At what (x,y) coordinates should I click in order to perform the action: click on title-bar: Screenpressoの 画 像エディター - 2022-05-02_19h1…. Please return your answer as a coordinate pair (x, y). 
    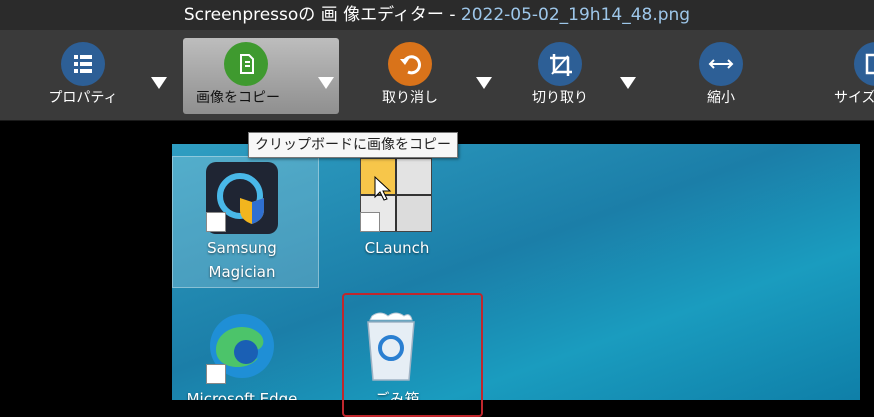
    Looking at the image, I should click on (437, 15).